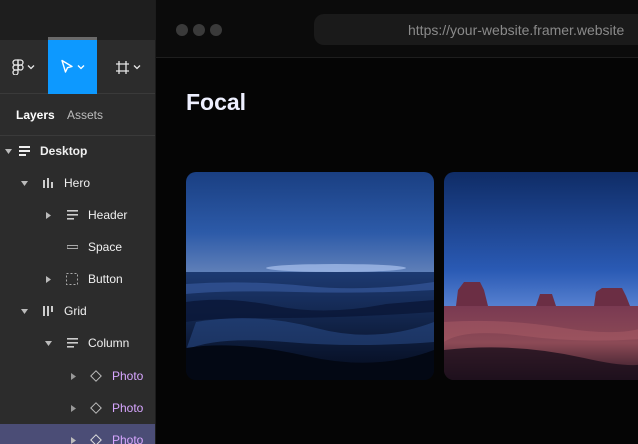 The height and width of the screenshot is (444, 638). What do you see at coordinates (67, 67) in the screenshot?
I see `move-cursor-icon` at bounding box center [67, 67].